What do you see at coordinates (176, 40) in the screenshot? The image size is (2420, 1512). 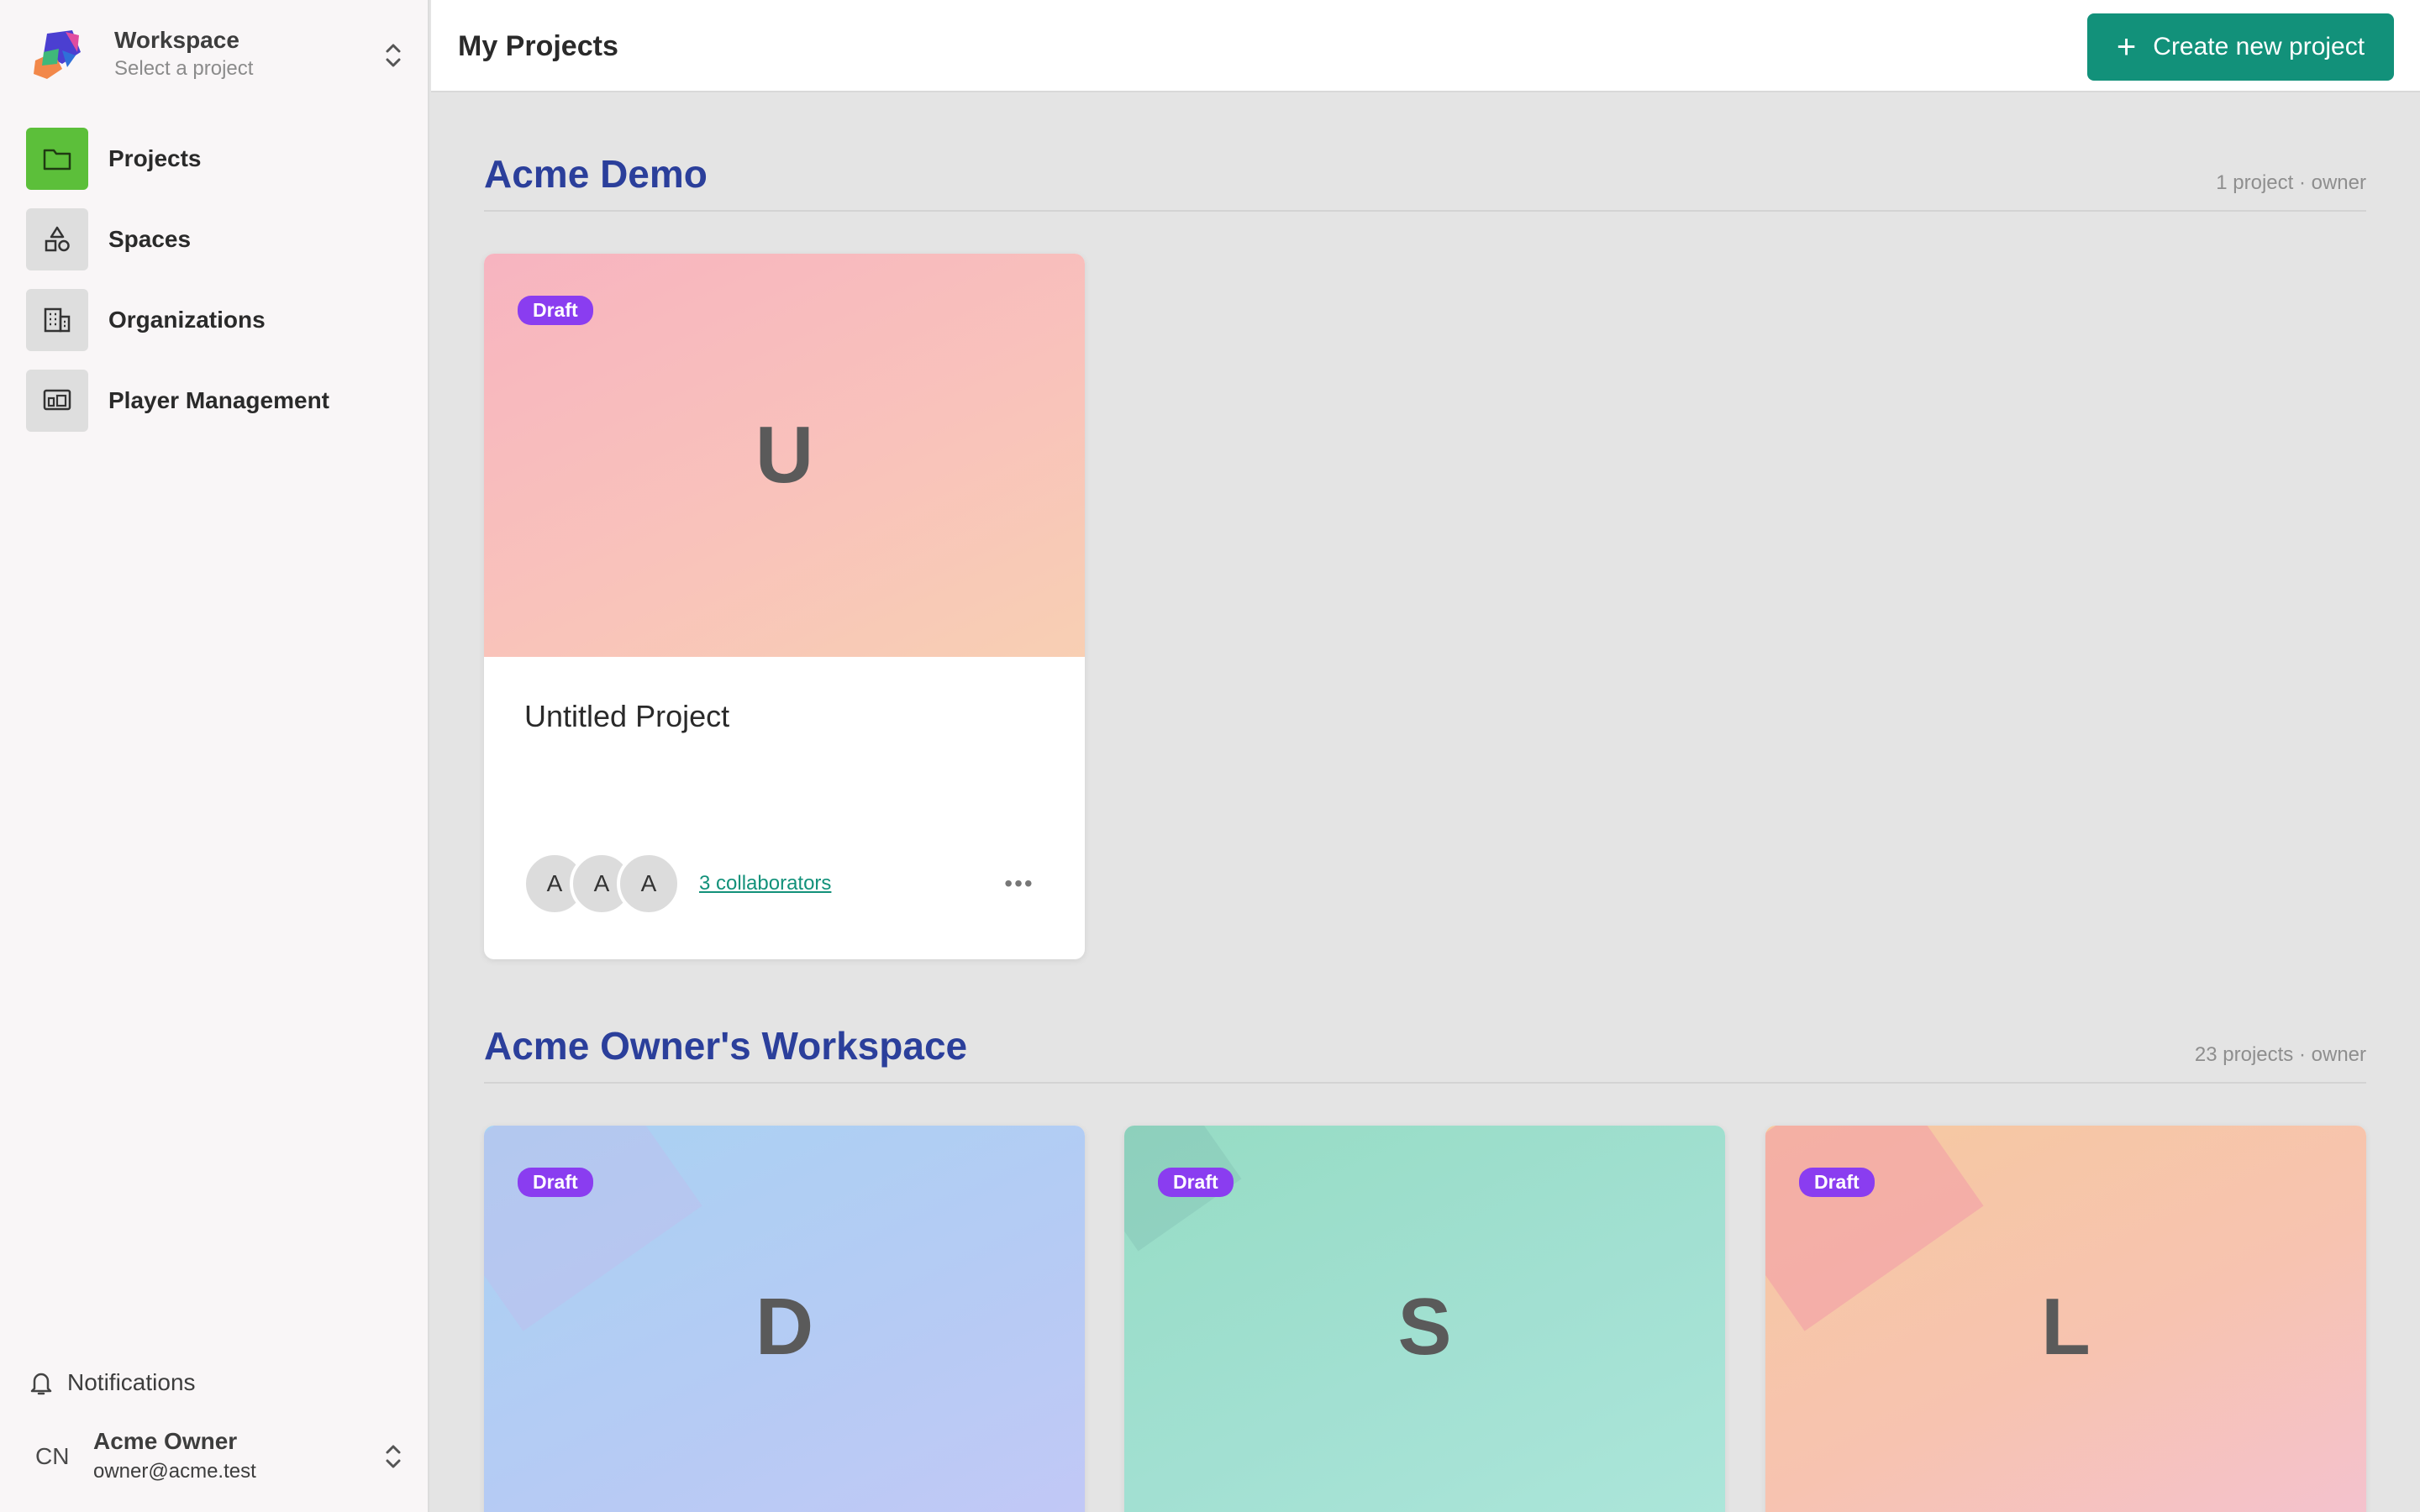 I see `workspace-title: Workspace` at bounding box center [176, 40].